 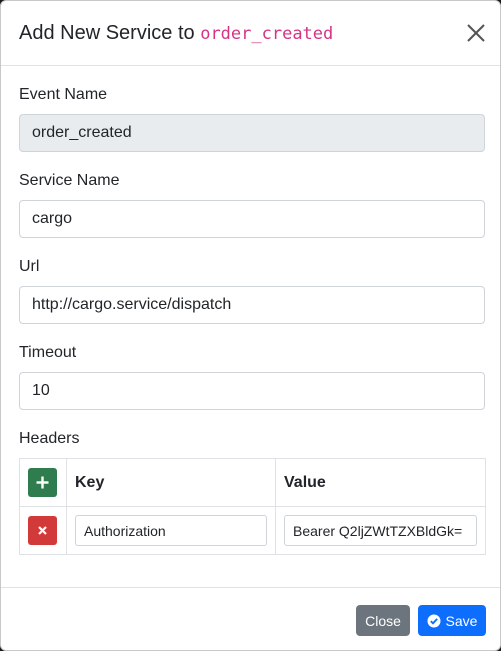 I want to click on header-key-input, so click(x=171, y=530).